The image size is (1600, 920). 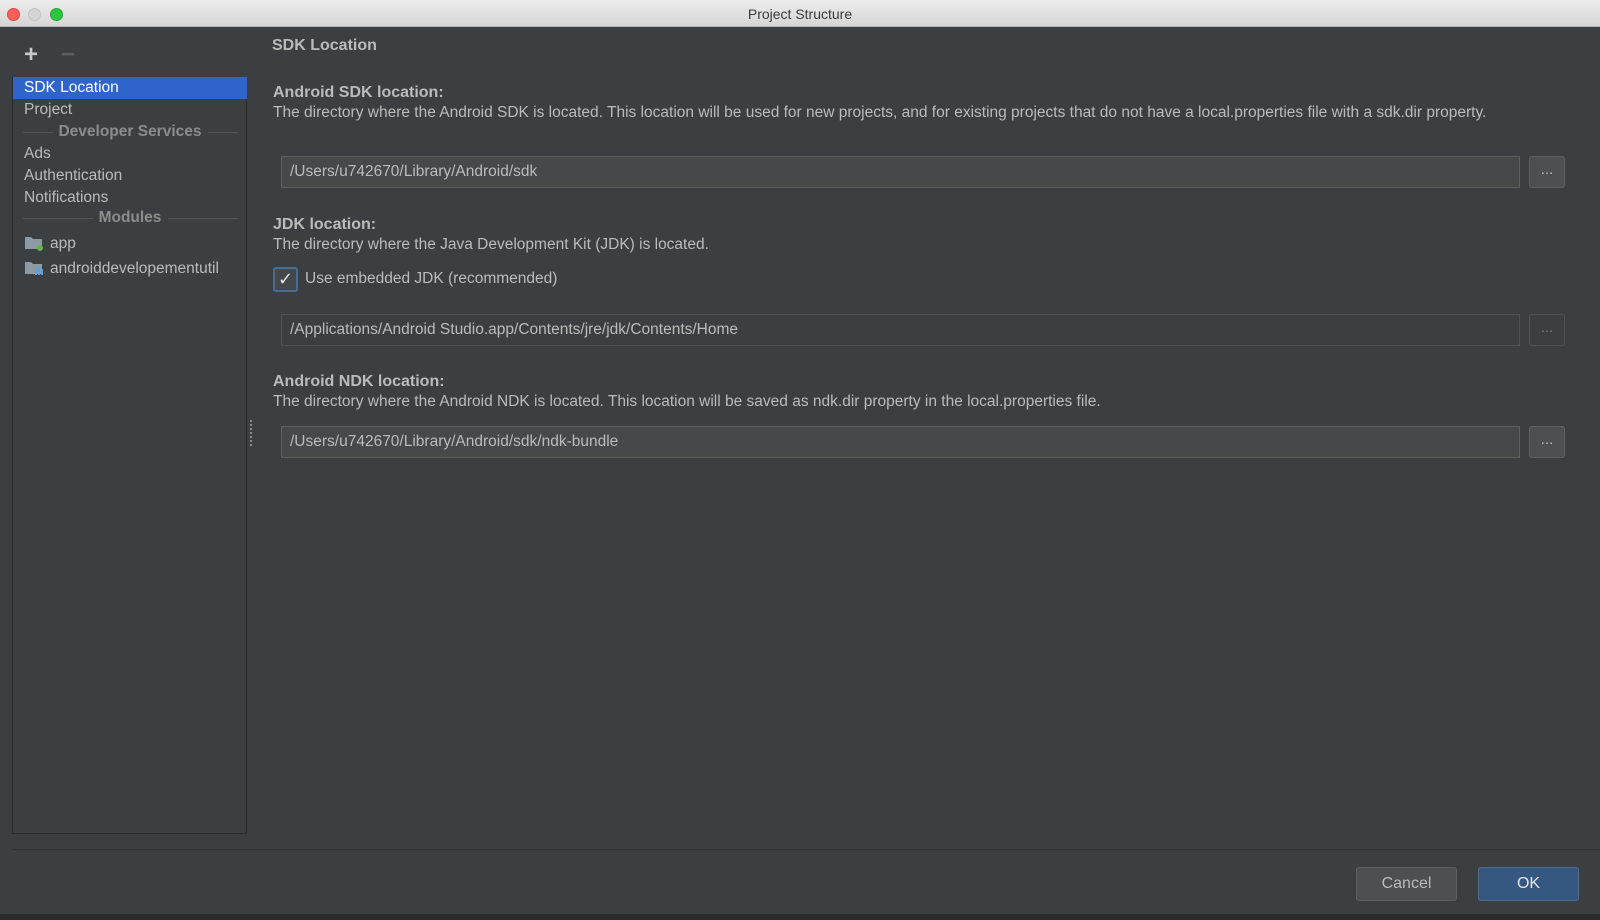 I want to click on cancel-button: Cancel, so click(x=1406, y=884).